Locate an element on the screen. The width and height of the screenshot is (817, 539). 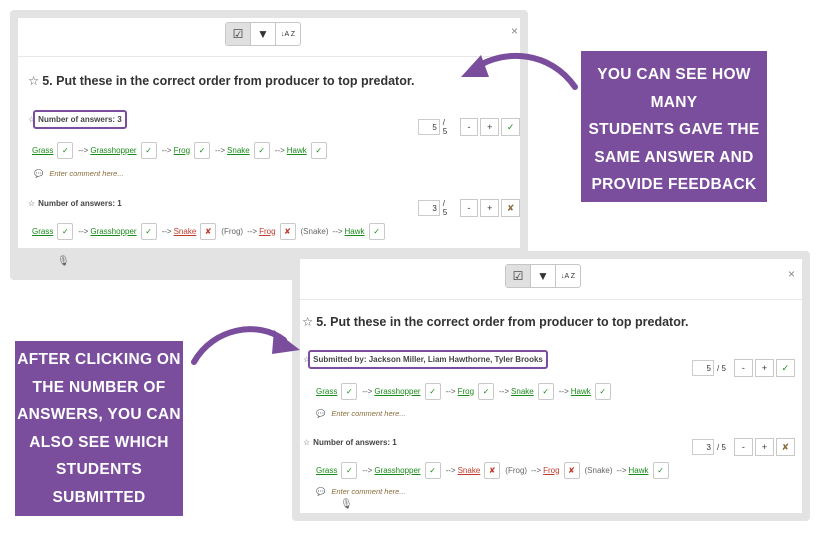
callout-line: ANSWERS, YOU CAN is located at coordinates (99, 414).